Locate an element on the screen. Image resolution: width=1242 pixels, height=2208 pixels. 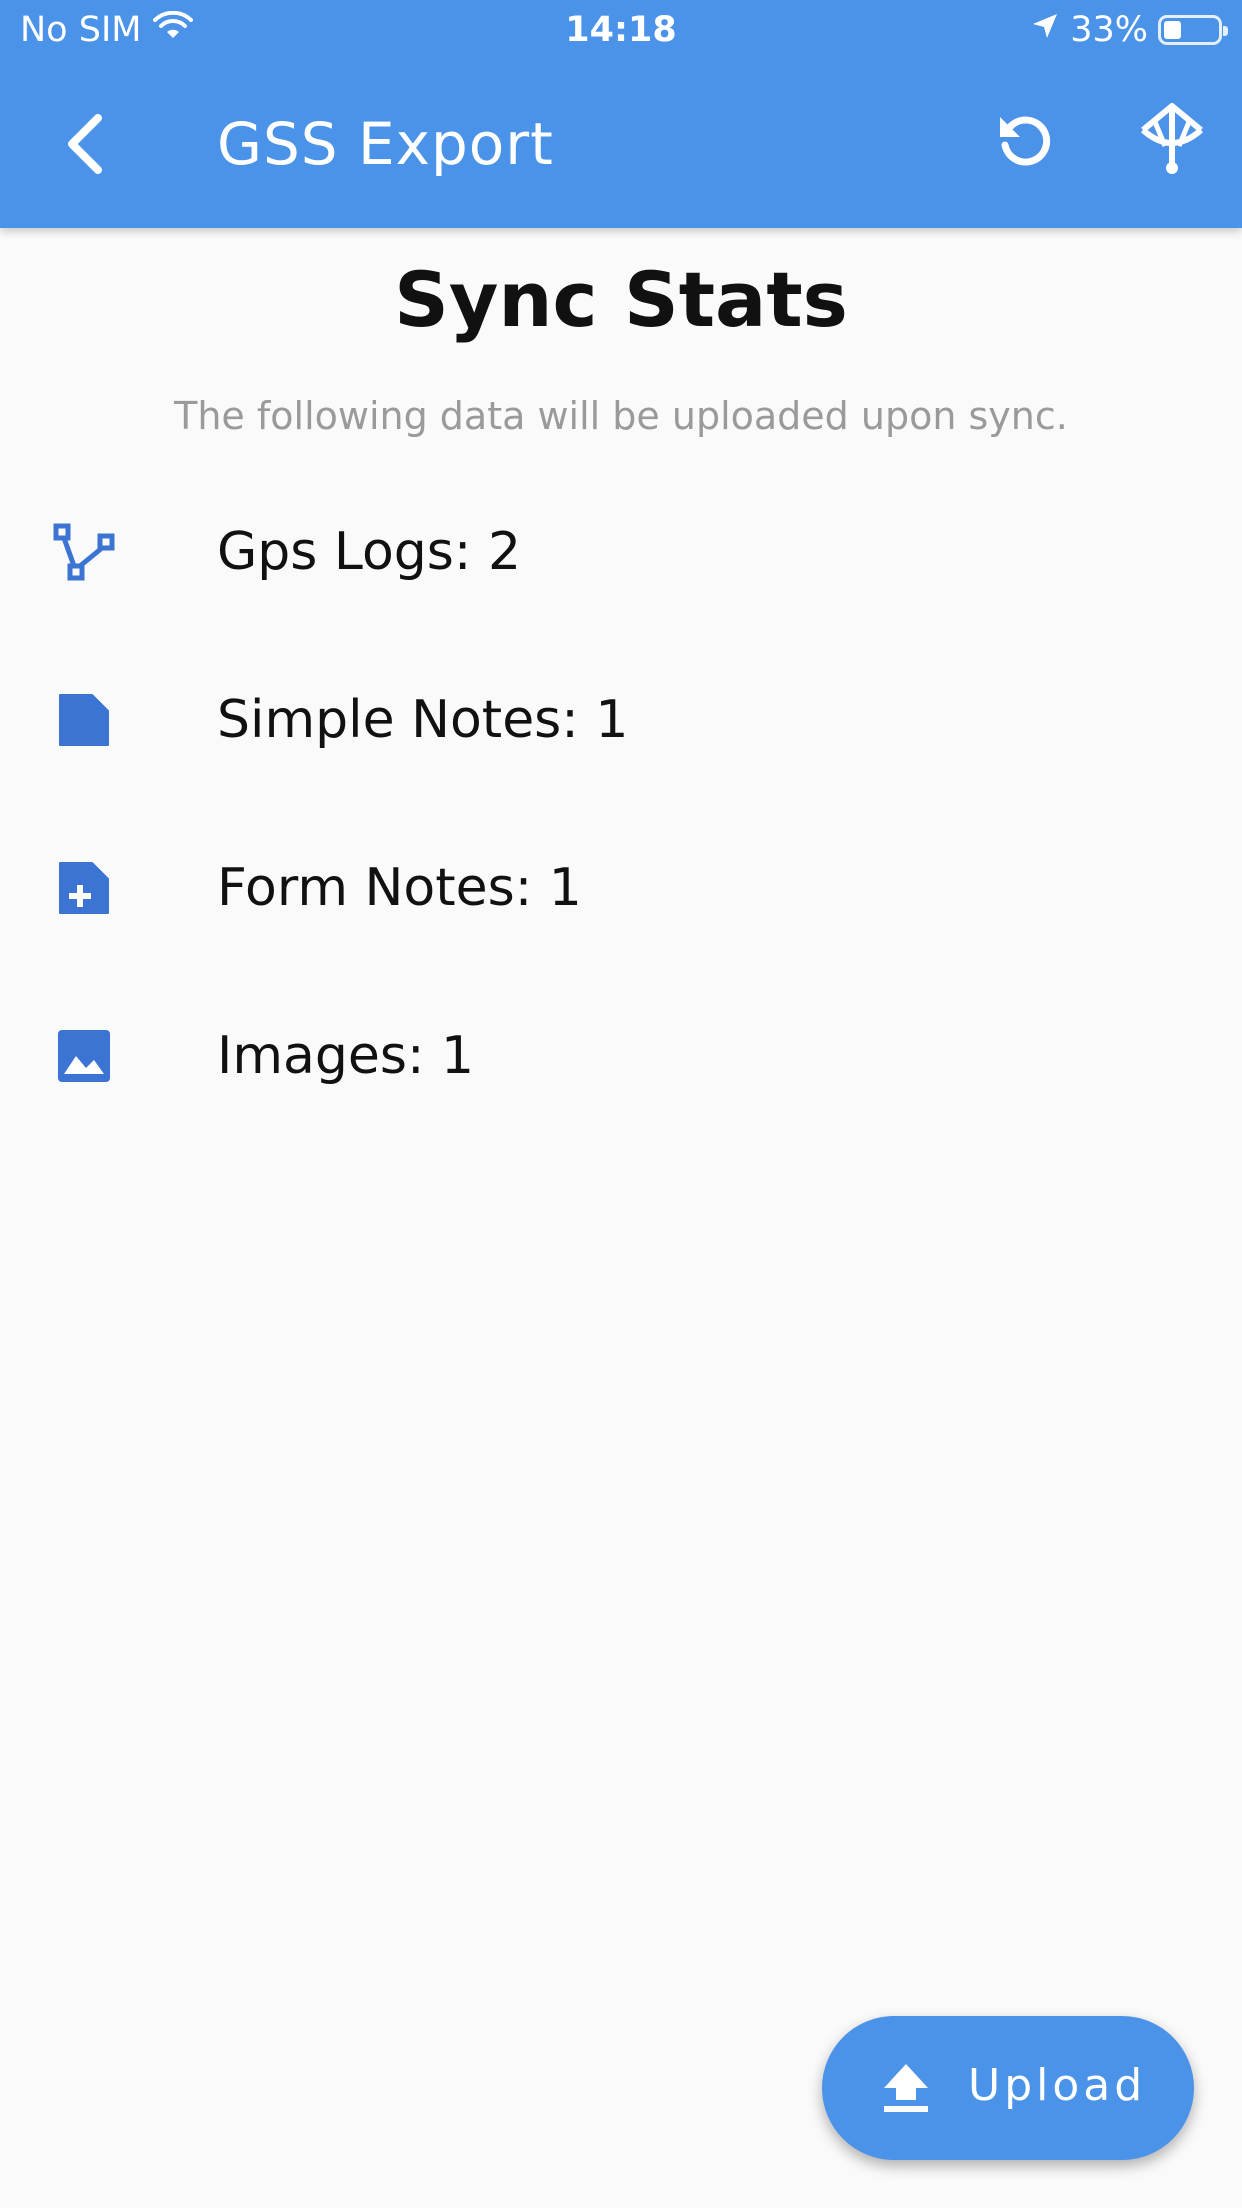
refresh-button is located at coordinates (1025, 142).